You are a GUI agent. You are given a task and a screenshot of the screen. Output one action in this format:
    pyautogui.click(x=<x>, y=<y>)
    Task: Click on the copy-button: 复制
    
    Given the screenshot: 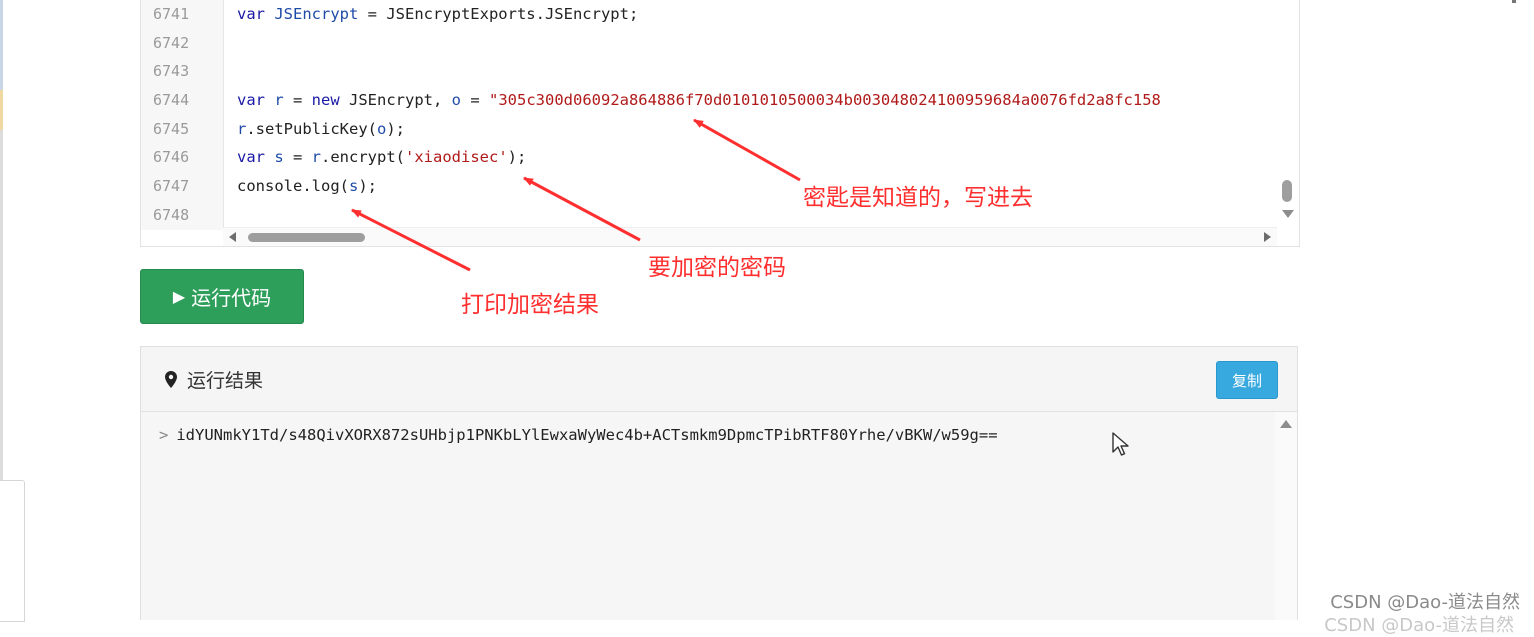 What is the action you would take?
    pyautogui.click(x=1247, y=380)
    